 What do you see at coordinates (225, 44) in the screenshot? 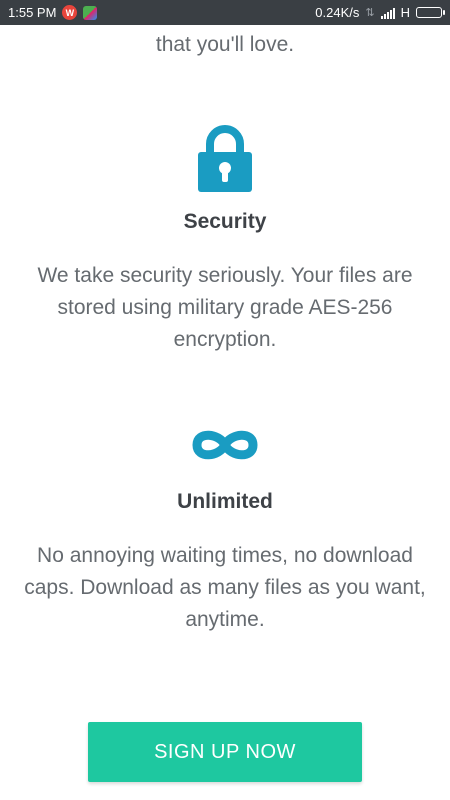
I see `intro-tail-text: that you'll love.` at bounding box center [225, 44].